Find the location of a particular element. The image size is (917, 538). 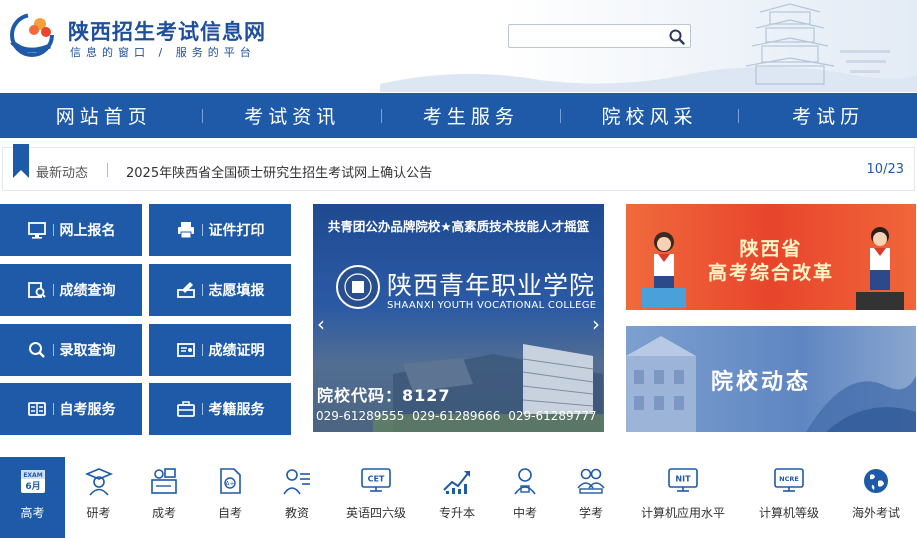

nav-exam-news: 考试资讯 is located at coordinates (292, 115).